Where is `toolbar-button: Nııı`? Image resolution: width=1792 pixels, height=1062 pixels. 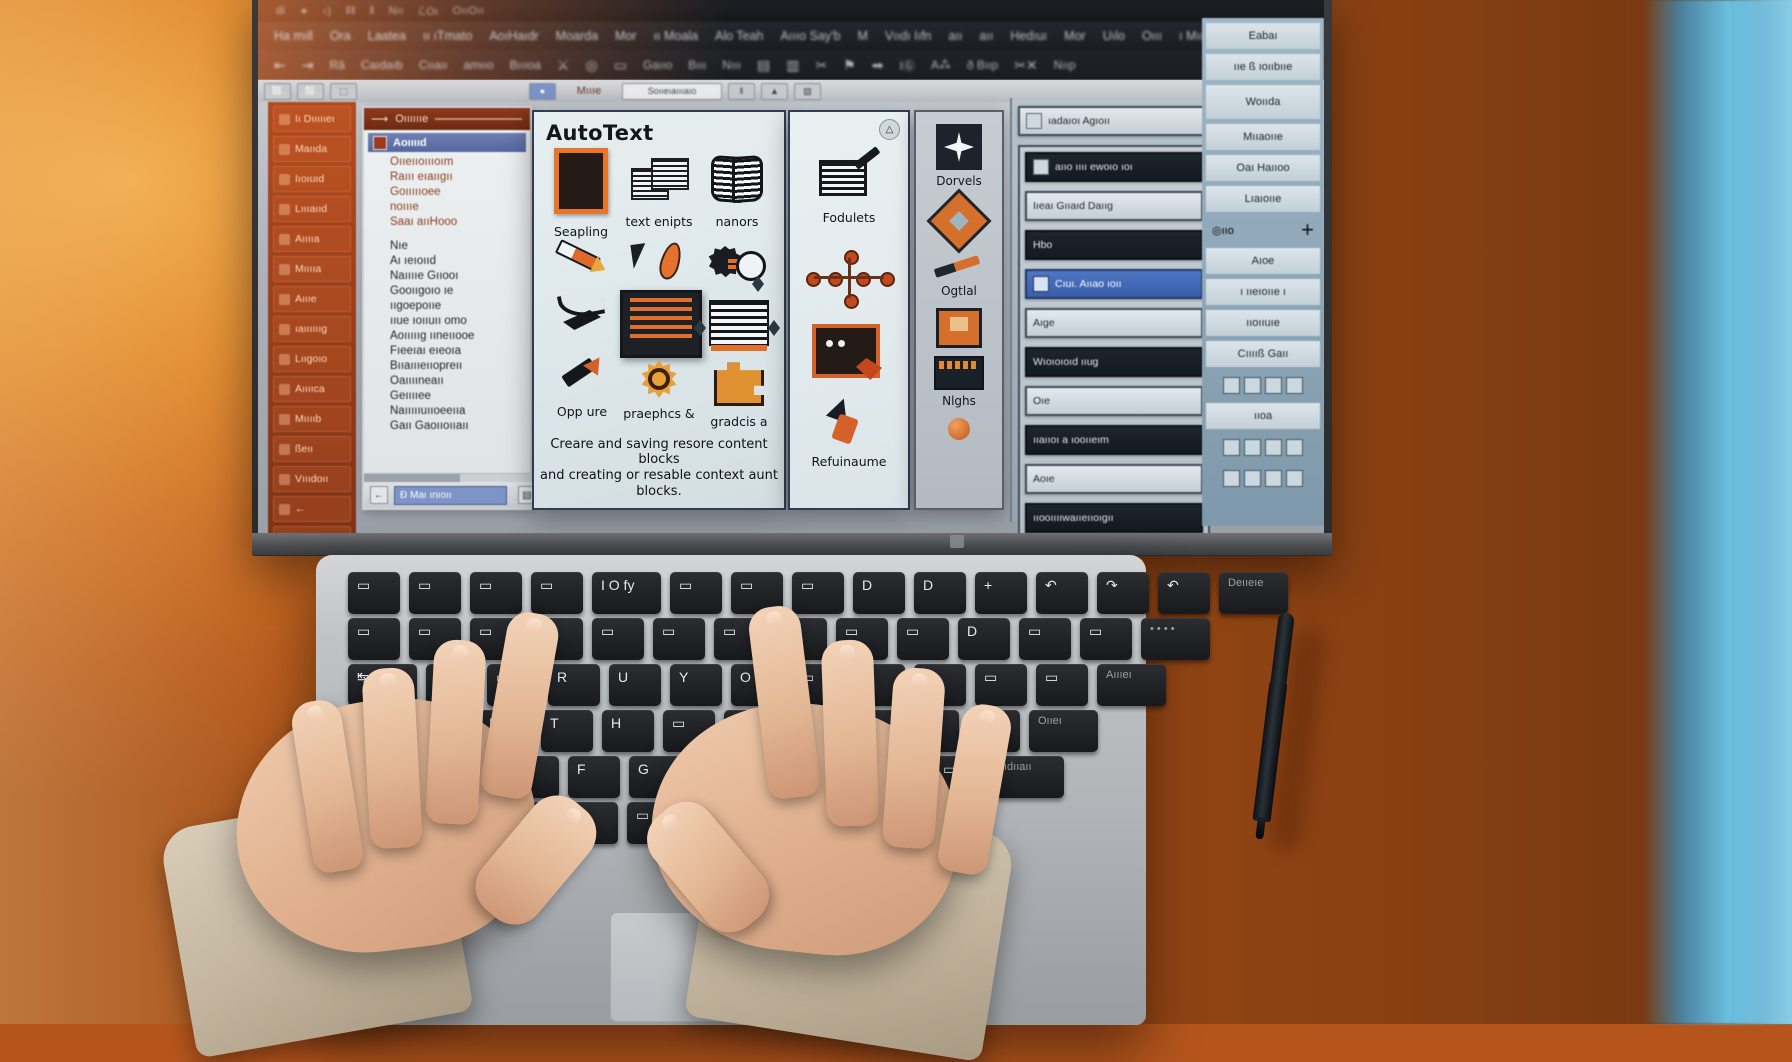
toolbar-button: Nııı is located at coordinates (731, 65).